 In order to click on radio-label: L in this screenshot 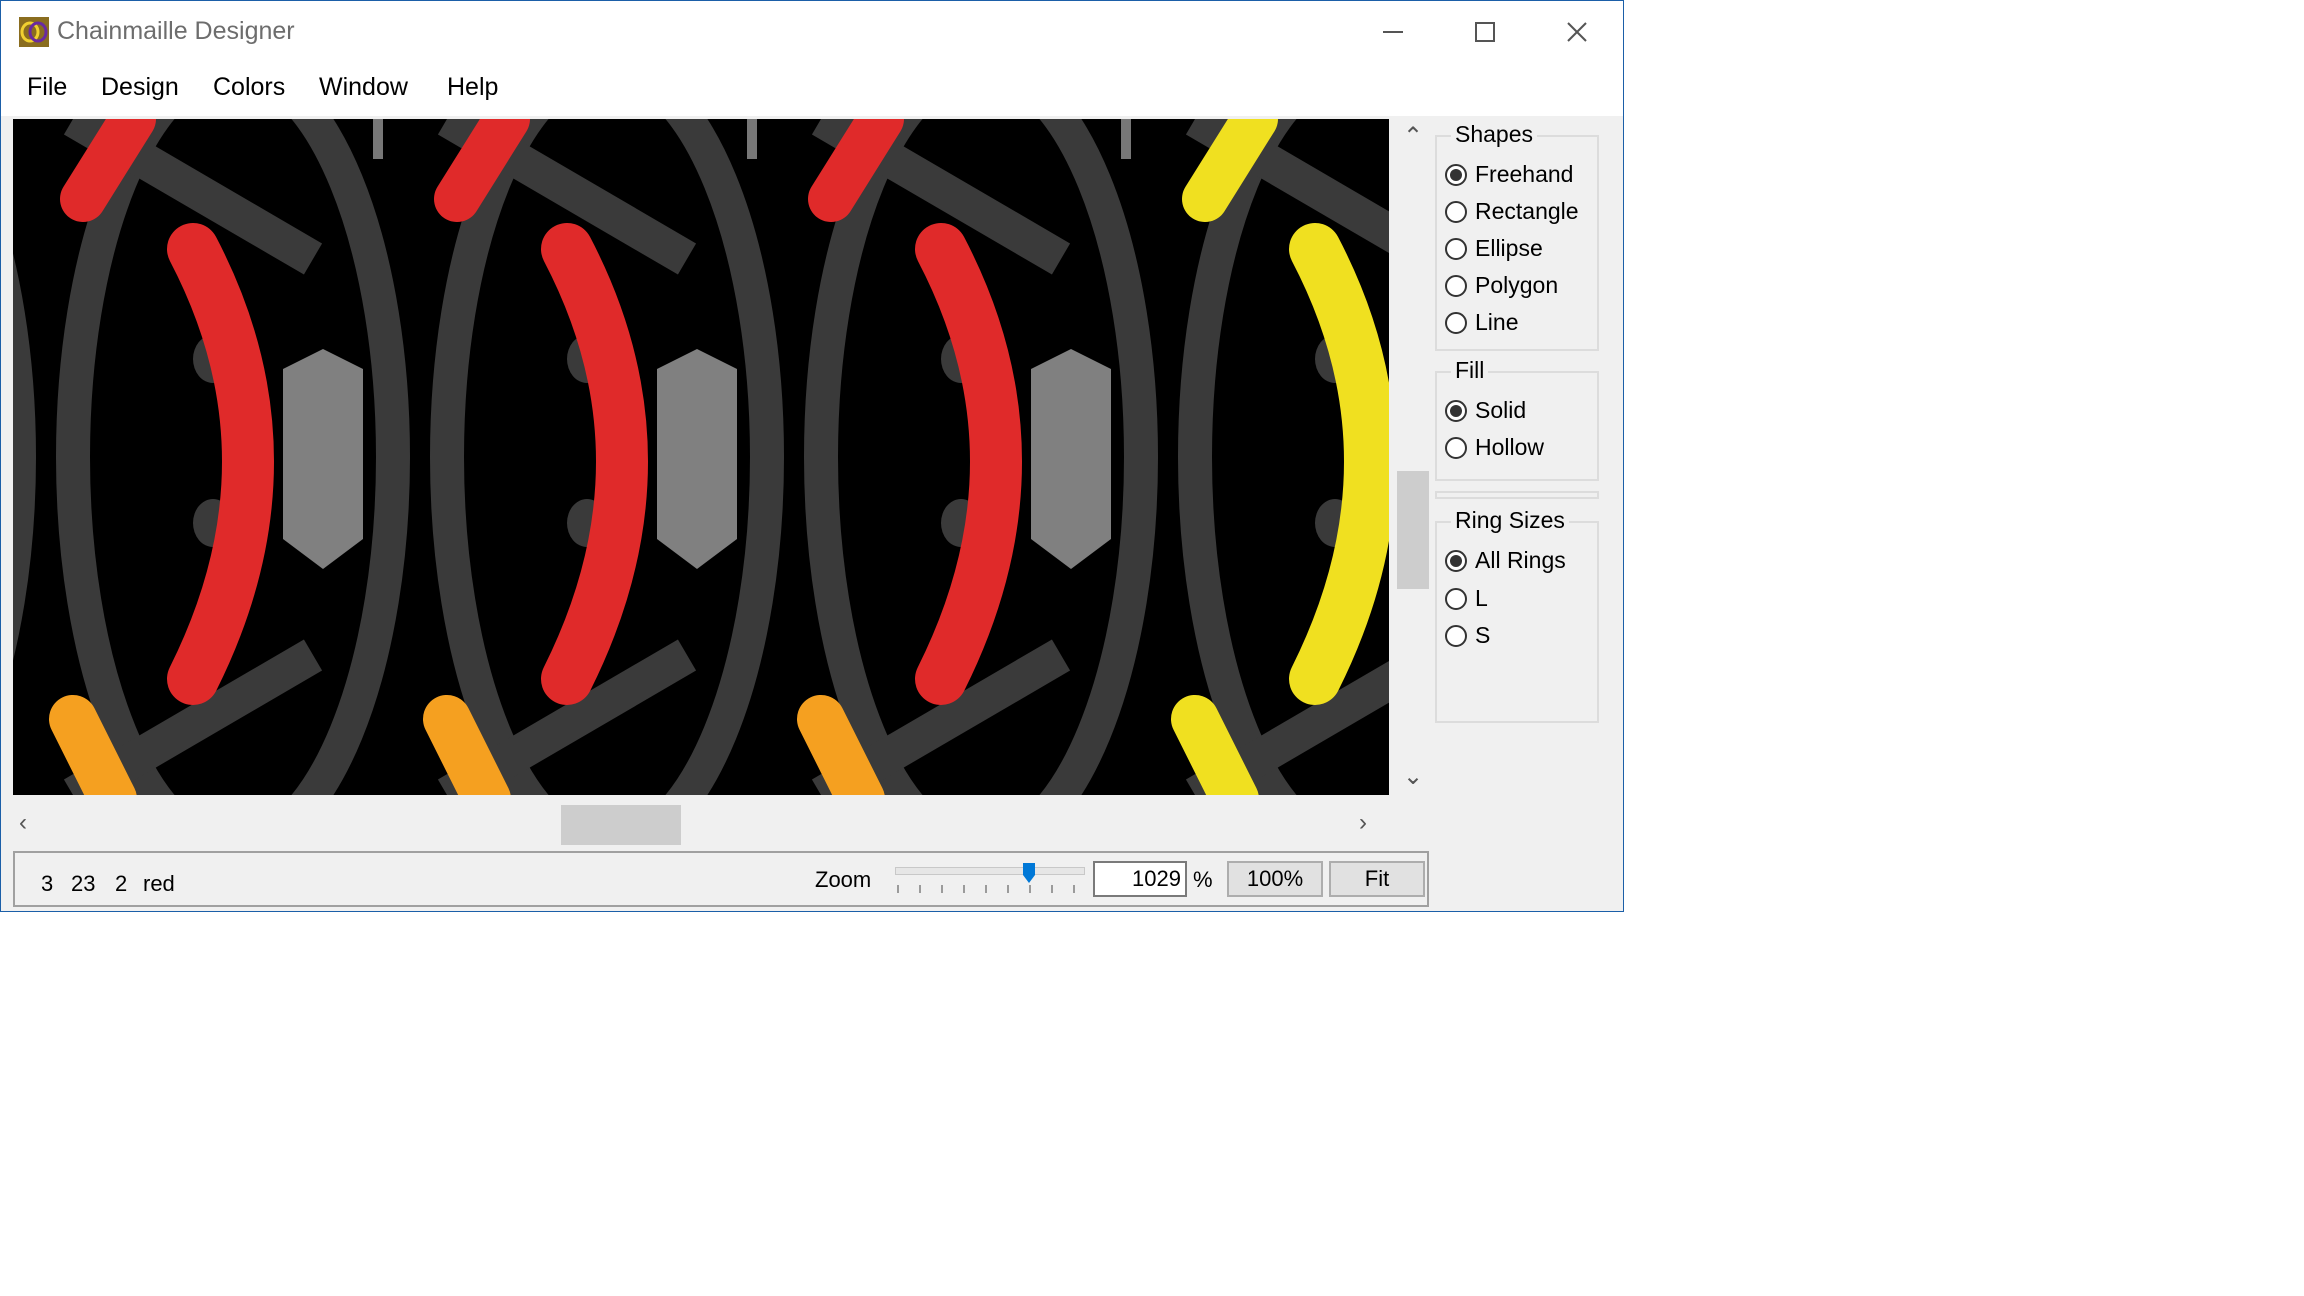, I will do `click(1481, 598)`.